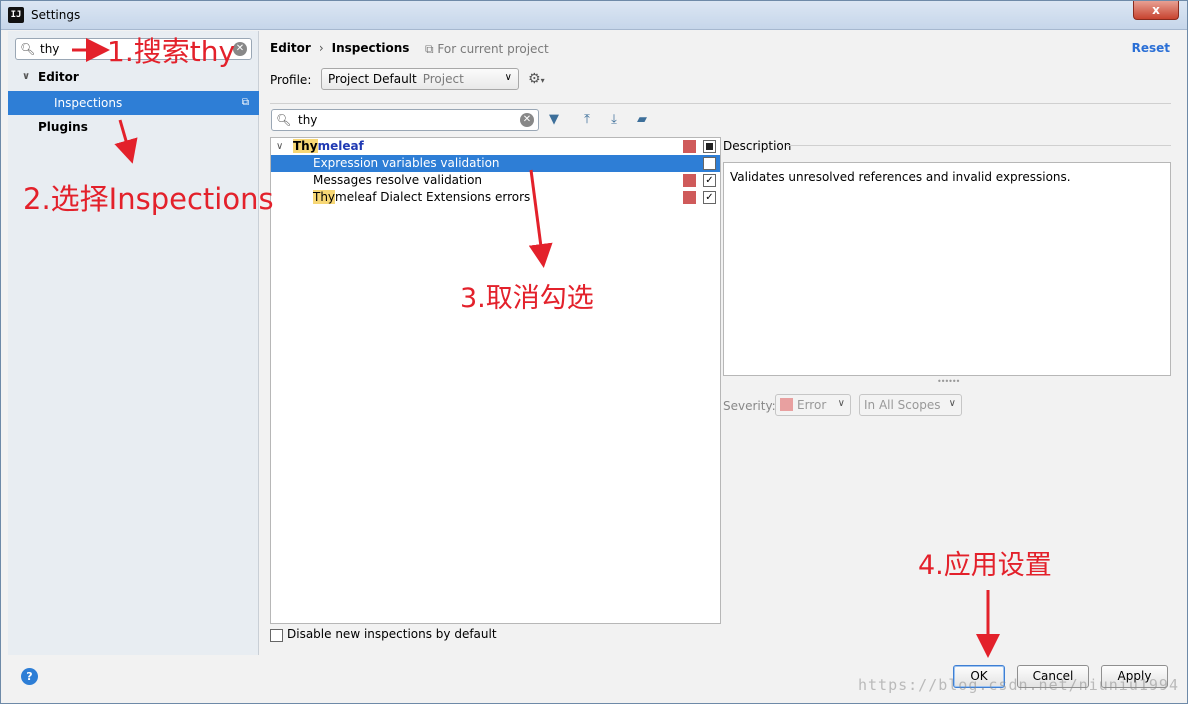 This screenshot has width=1188, height=704. I want to click on sidebar-item-label: Editor, so click(58, 77).